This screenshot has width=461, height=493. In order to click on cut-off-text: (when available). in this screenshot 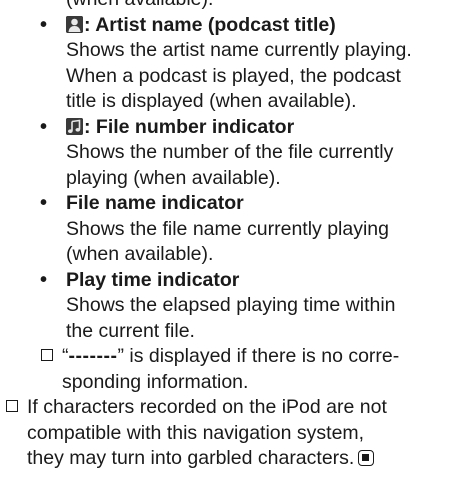, I will do `click(230, 6)`.